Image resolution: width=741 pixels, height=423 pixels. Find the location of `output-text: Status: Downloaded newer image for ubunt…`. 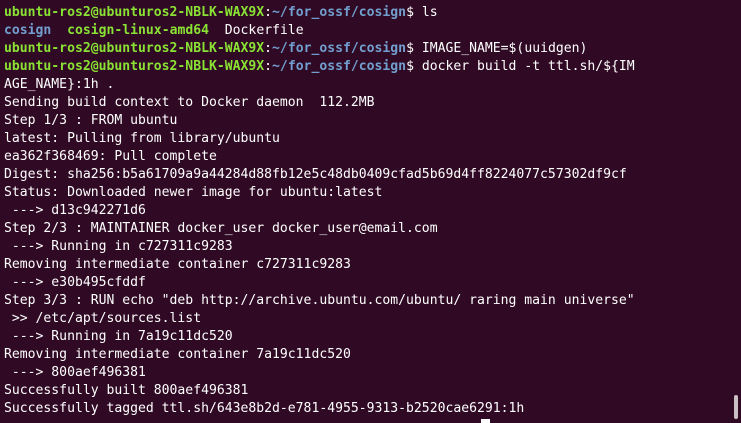

output-text: Status: Downloaded newer image for ubunt… is located at coordinates (193, 192).